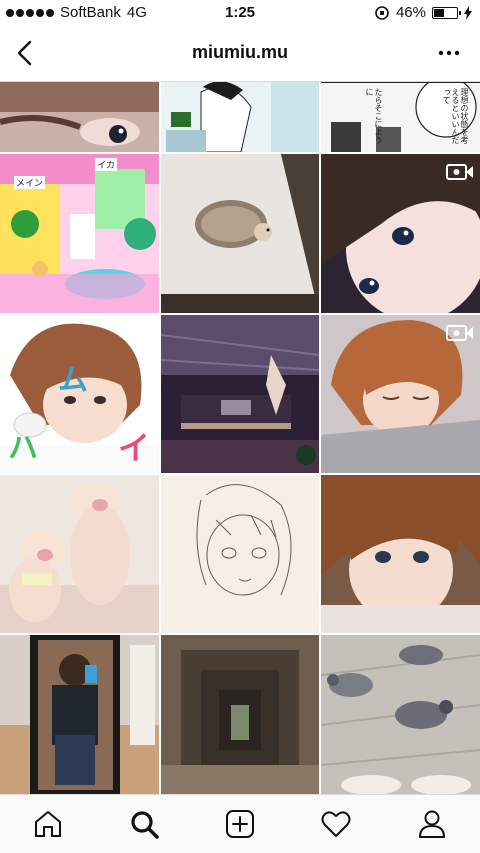 Image resolution: width=480 pixels, height=853 pixels. What do you see at coordinates (134, 448) in the screenshot?
I see `handwritten-kana: イ` at bounding box center [134, 448].